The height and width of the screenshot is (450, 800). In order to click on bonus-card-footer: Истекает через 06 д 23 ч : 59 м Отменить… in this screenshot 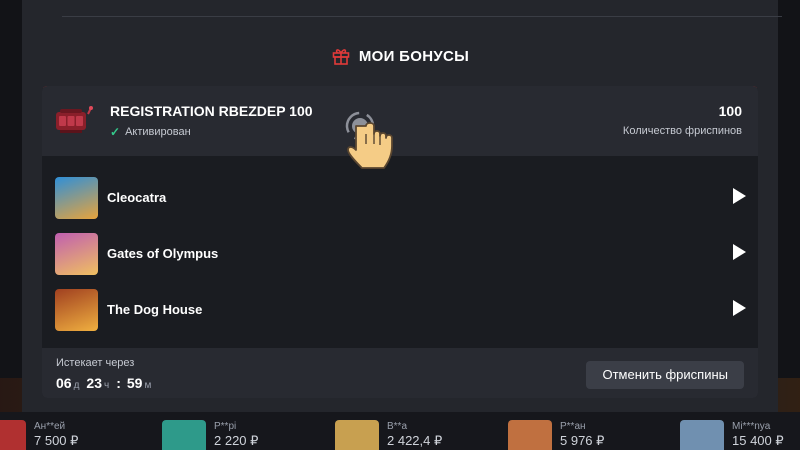, I will do `click(400, 373)`.